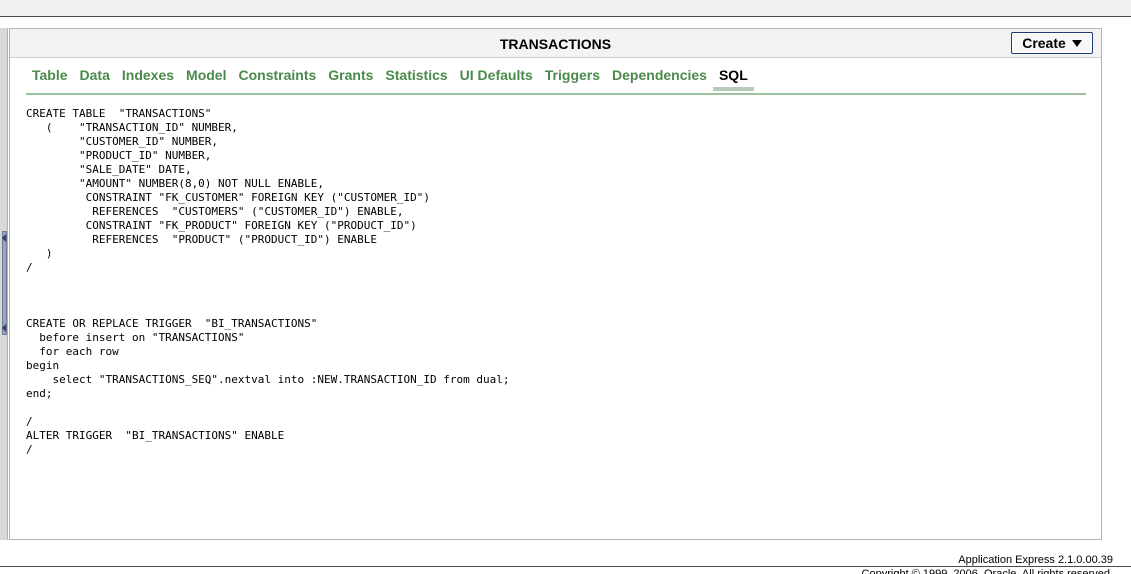  Describe the element at coordinates (1076, 43) in the screenshot. I see `caret-down-icon` at that location.